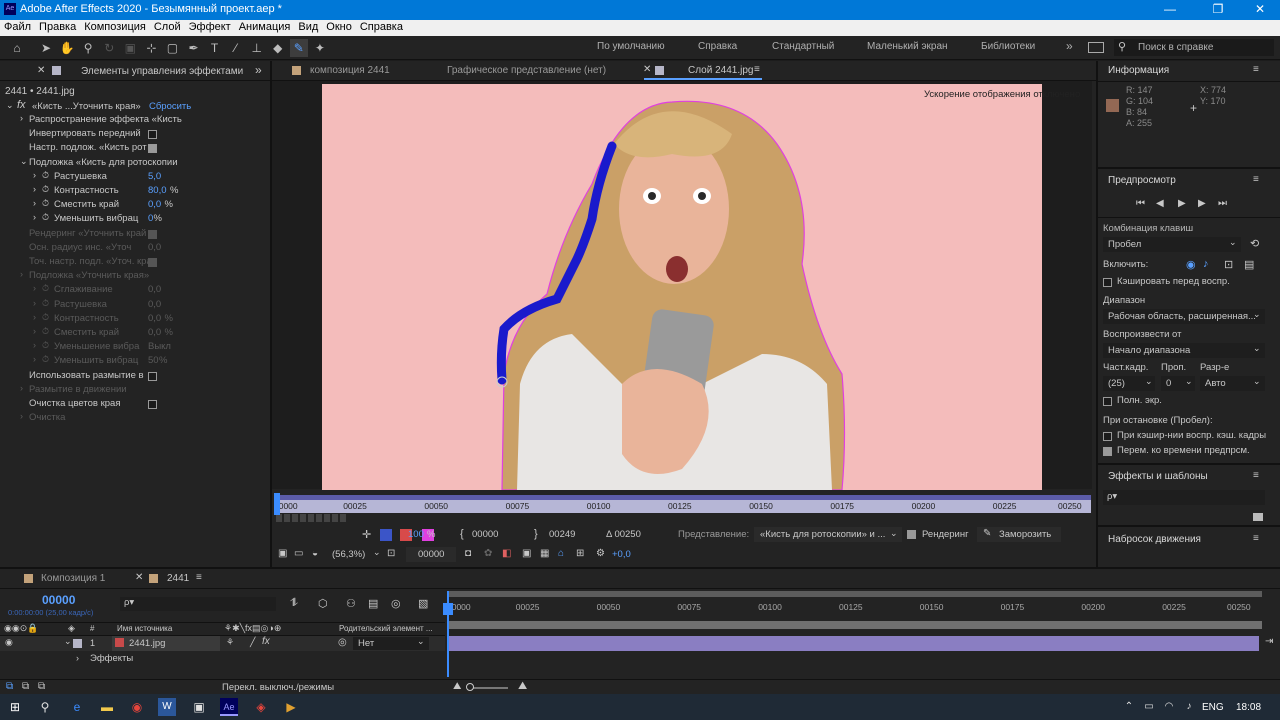 Image resolution: width=1280 pixels, height=720 pixels. Describe the element at coordinates (1184, 497) in the screenshot. I see `effects-search: ρ▾` at that location.